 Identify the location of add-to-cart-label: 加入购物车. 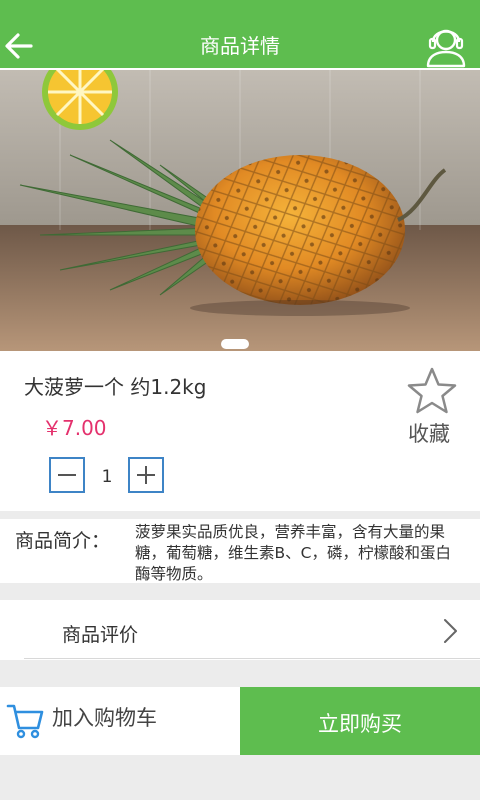
(104, 718).